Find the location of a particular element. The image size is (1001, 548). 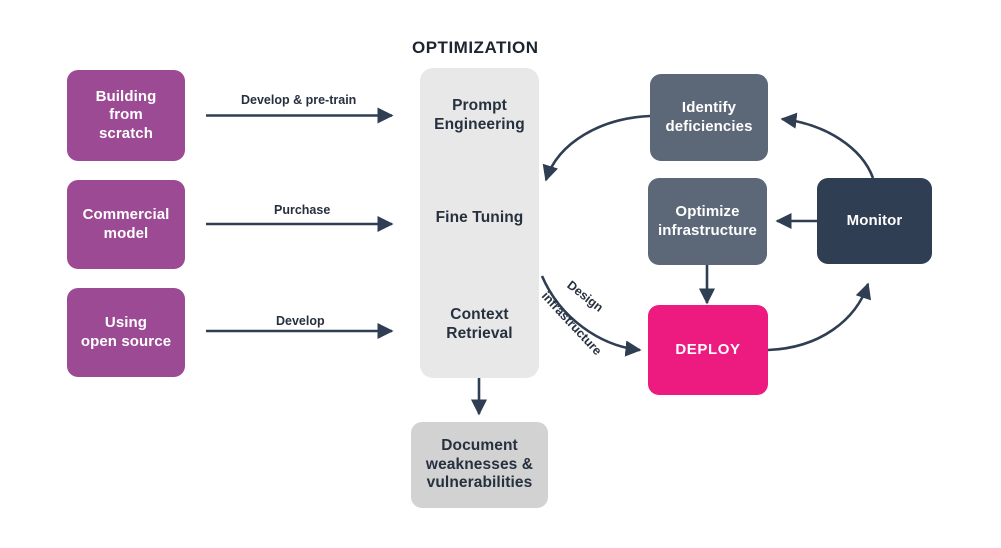

node-label: Commercial model is located at coordinates (126, 224).